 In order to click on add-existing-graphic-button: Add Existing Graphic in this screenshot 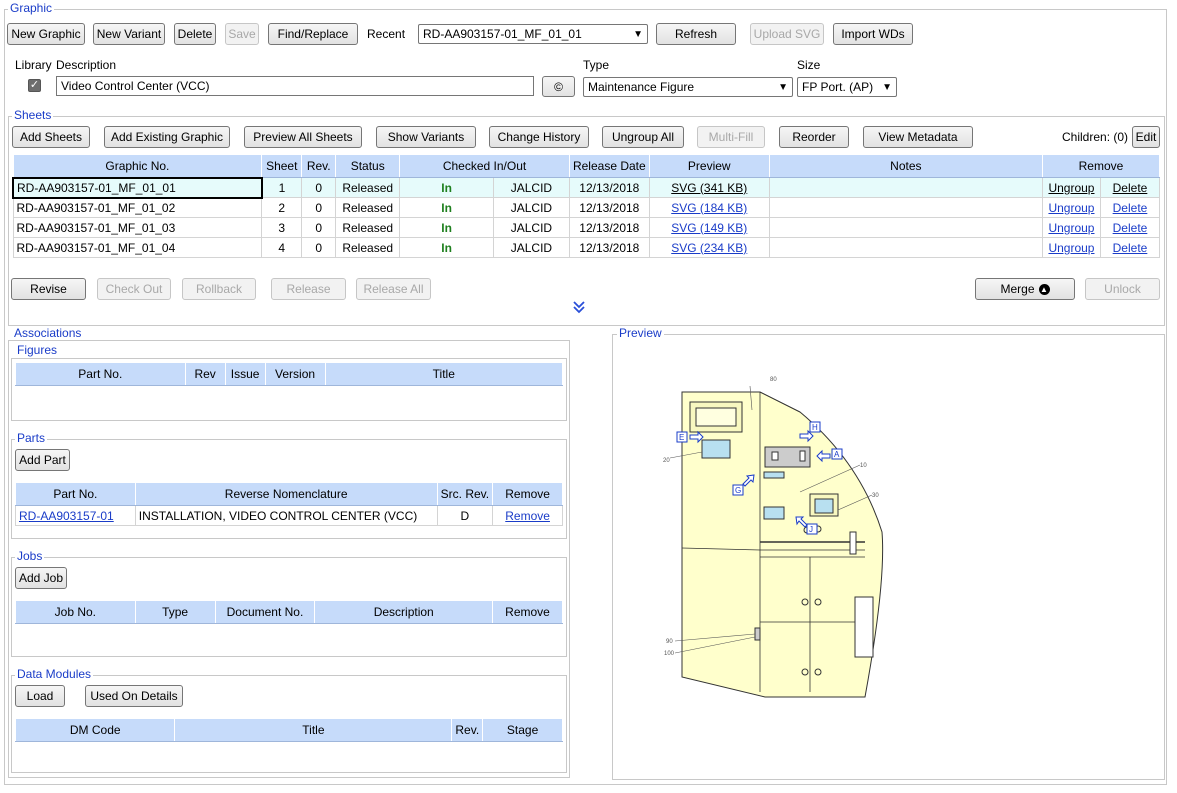, I will do `click(167, 137)`.